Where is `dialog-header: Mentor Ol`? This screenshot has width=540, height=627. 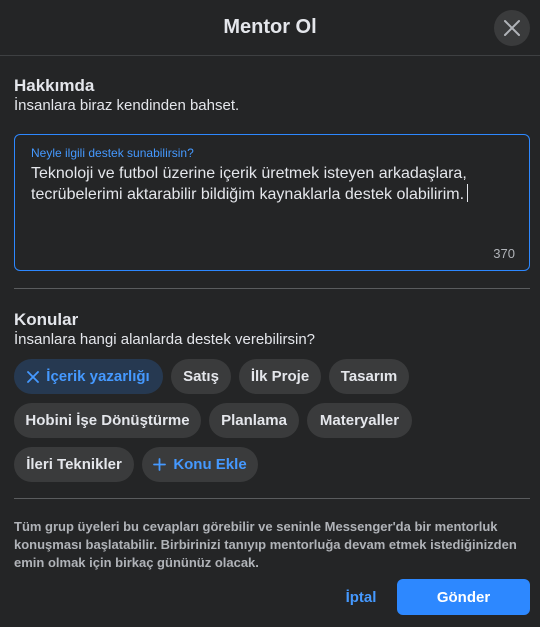 dialog-header: Mentor Ol is located at coordinates (270, 28).